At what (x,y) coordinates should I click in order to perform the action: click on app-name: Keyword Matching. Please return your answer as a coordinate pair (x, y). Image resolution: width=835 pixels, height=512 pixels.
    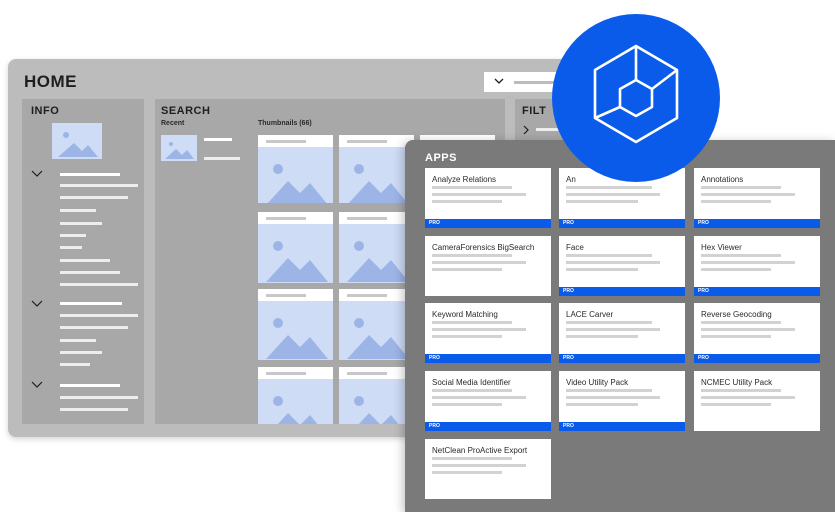
    Looking at the image, I should click on (465, 314).